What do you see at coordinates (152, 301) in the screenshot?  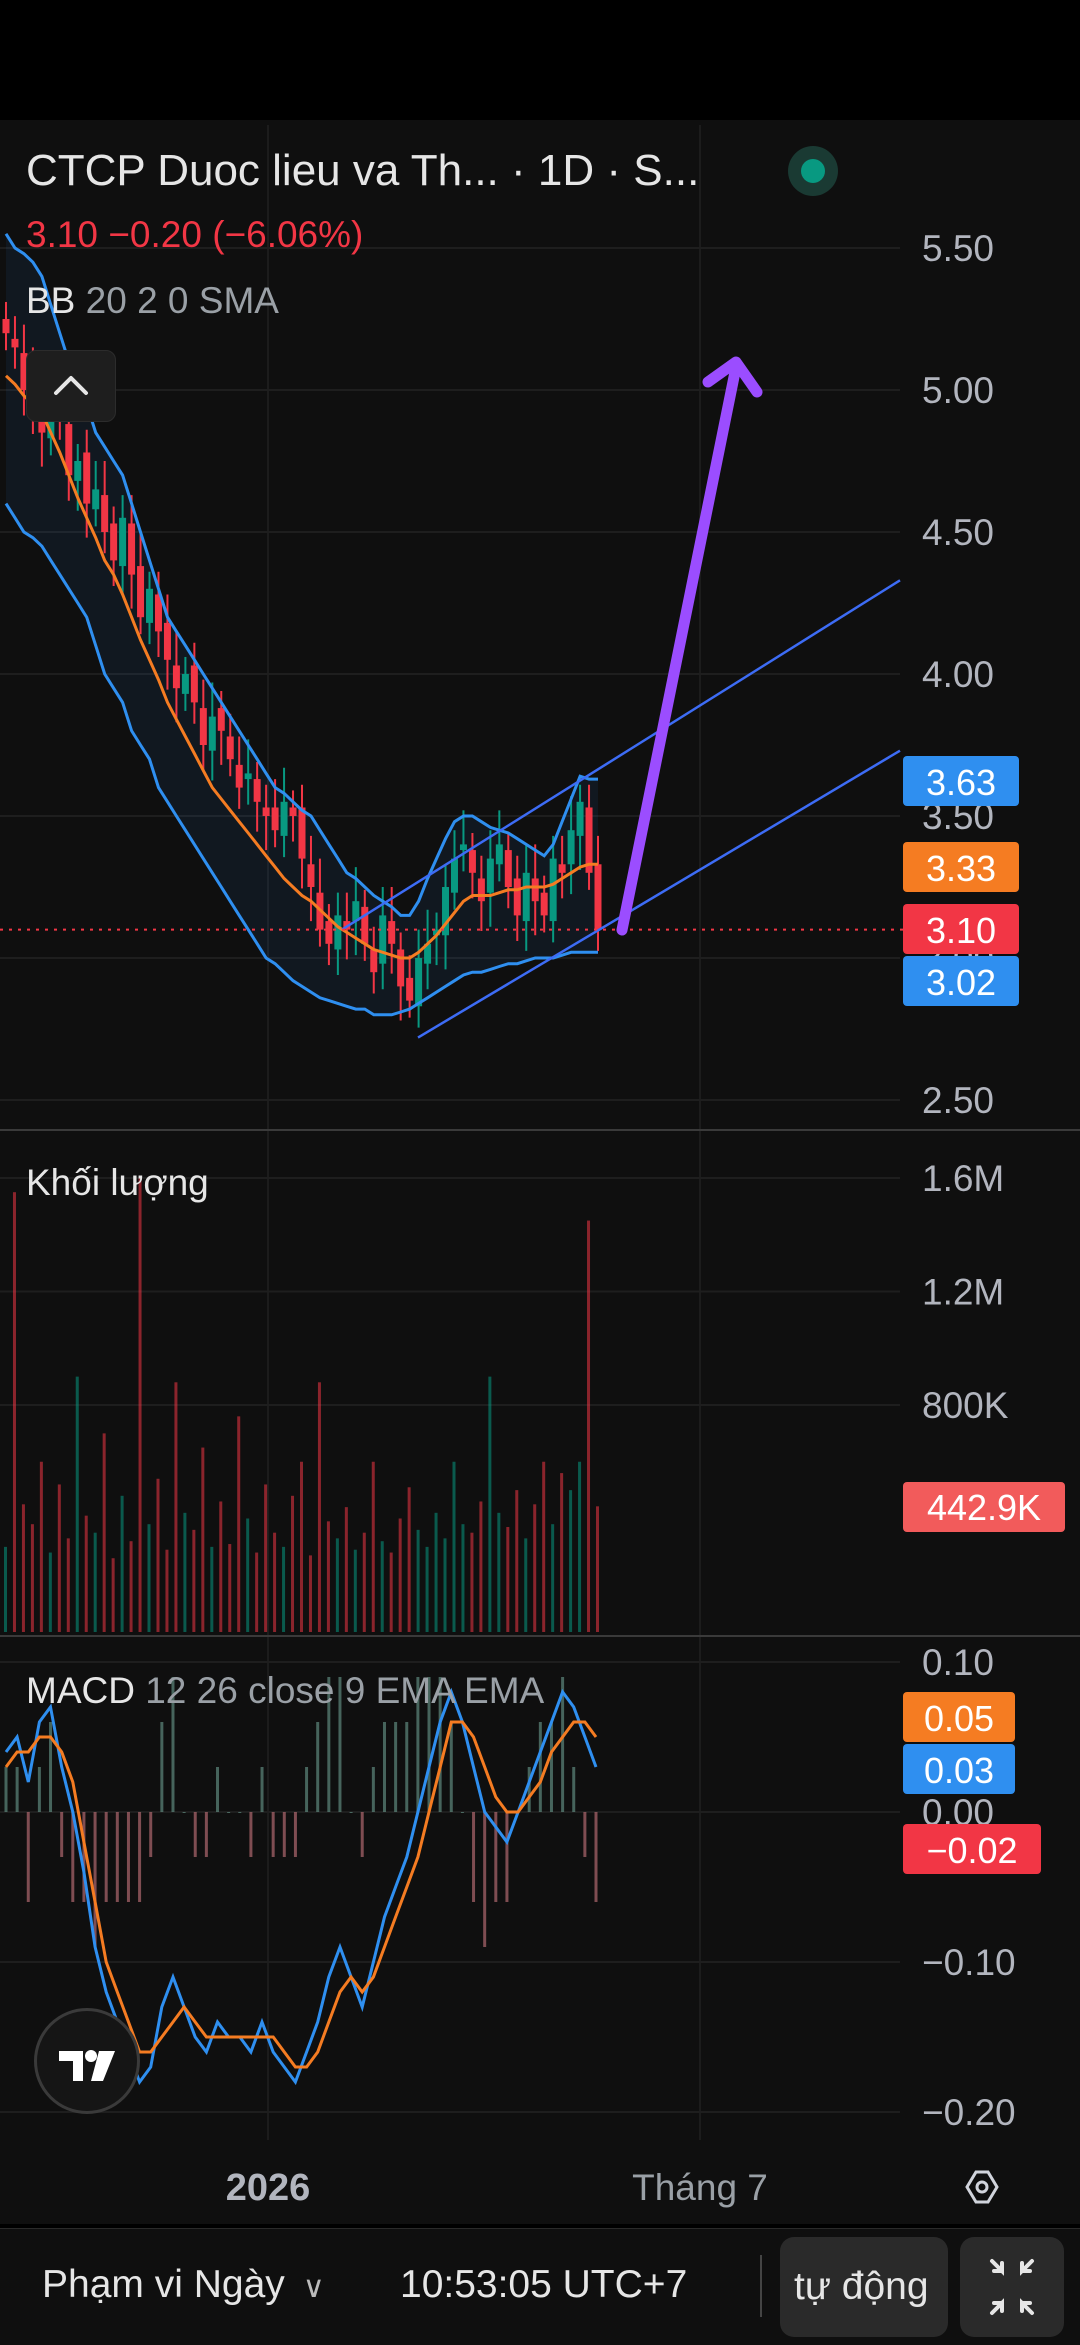 I see `indicator-legend-bb: BB 20 2 0 SMA` at bounding box center [152, 301].